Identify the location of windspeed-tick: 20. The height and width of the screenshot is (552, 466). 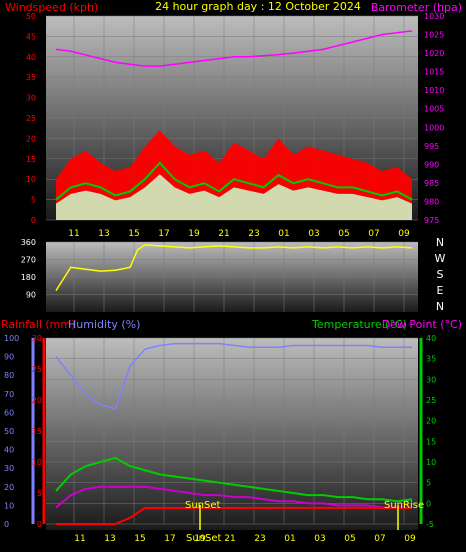
(31, 138).